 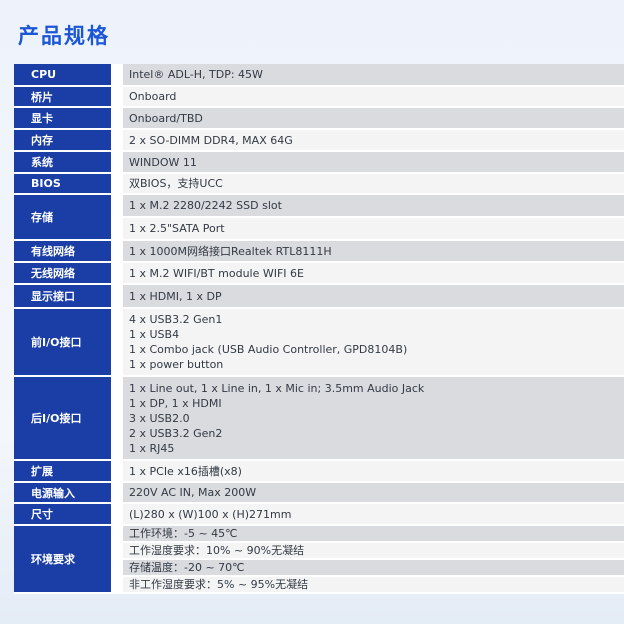 What do you see at coordinates (370, 534) in the screenshot?
I see `spec-value: 工作环境：-5 ~ 45℃` at bounding box center [370, 534].